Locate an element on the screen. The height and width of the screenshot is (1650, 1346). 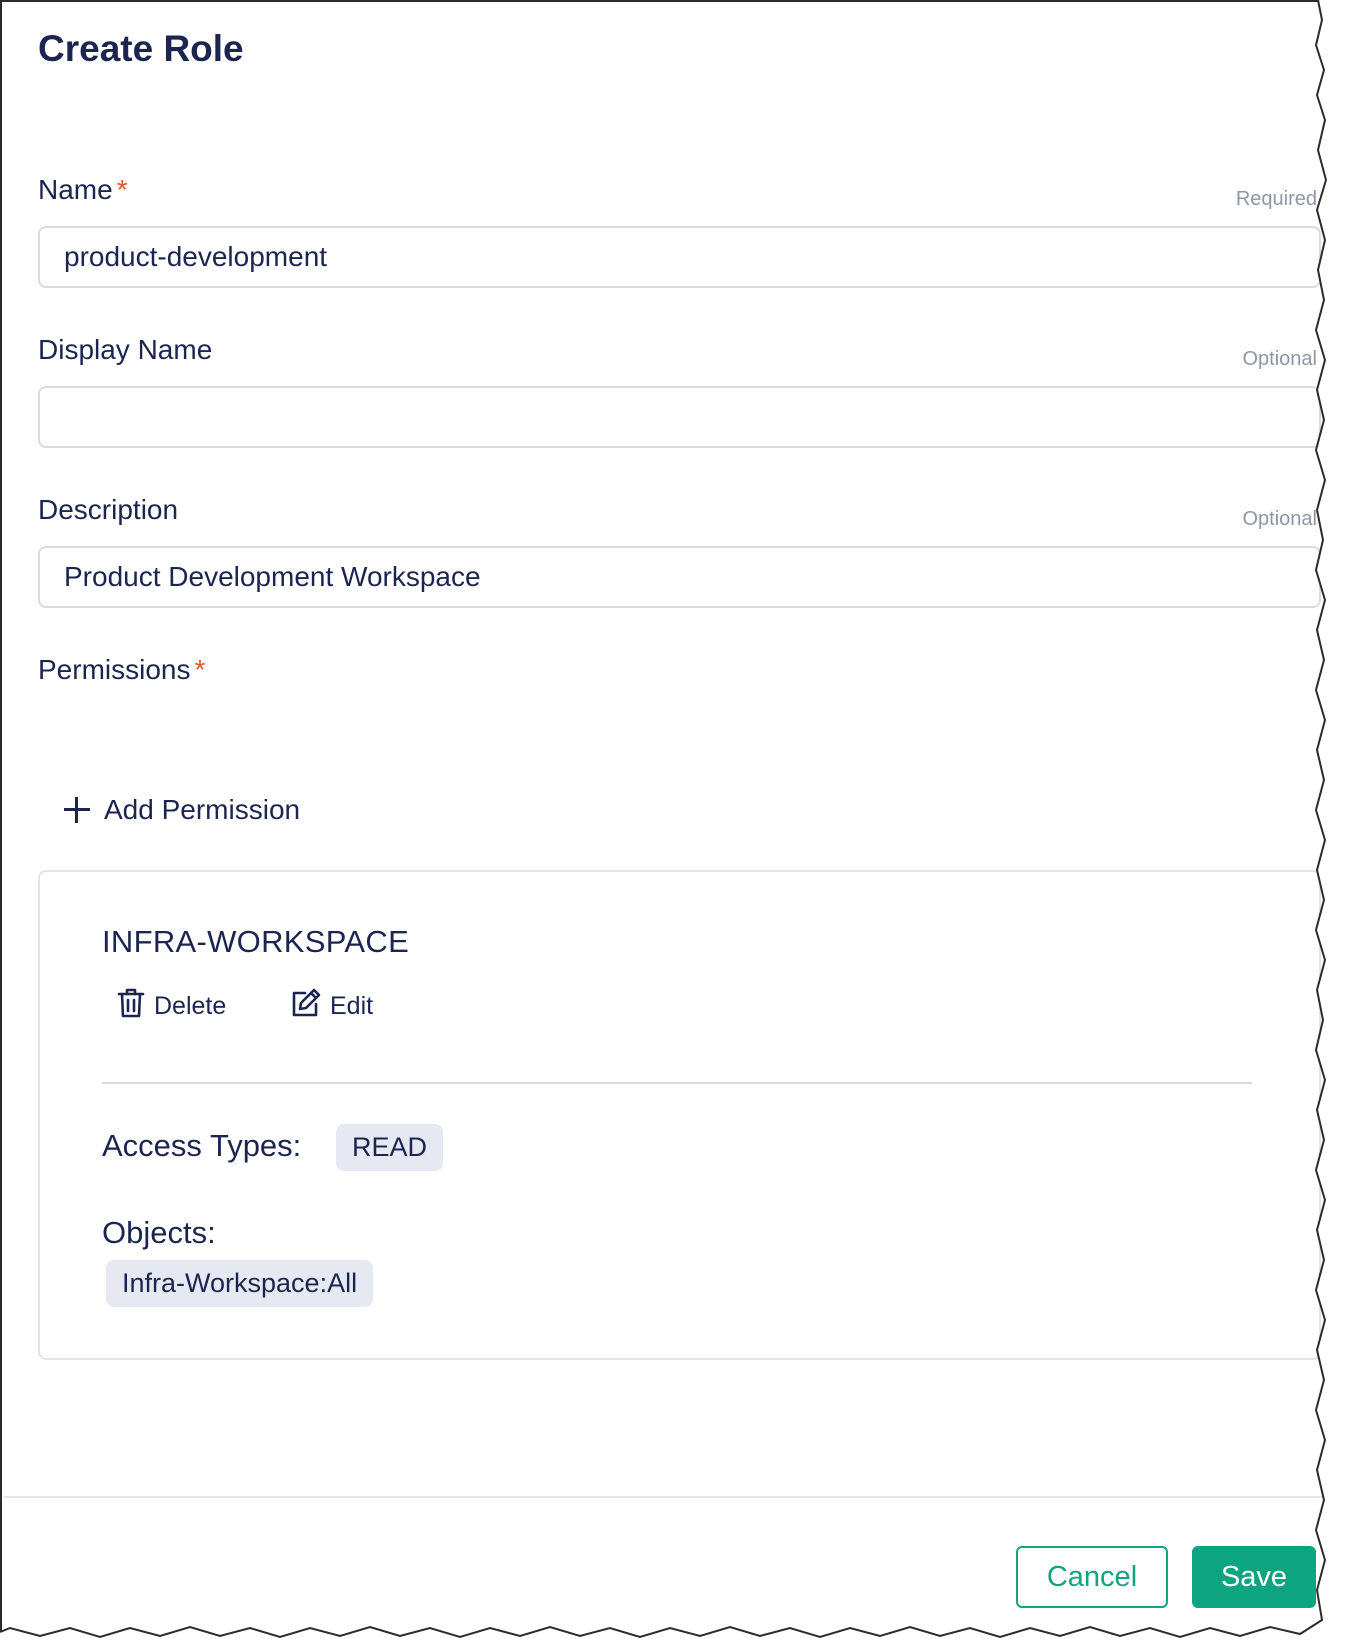
save-button: Save is located at coordinates (1254, 1577).